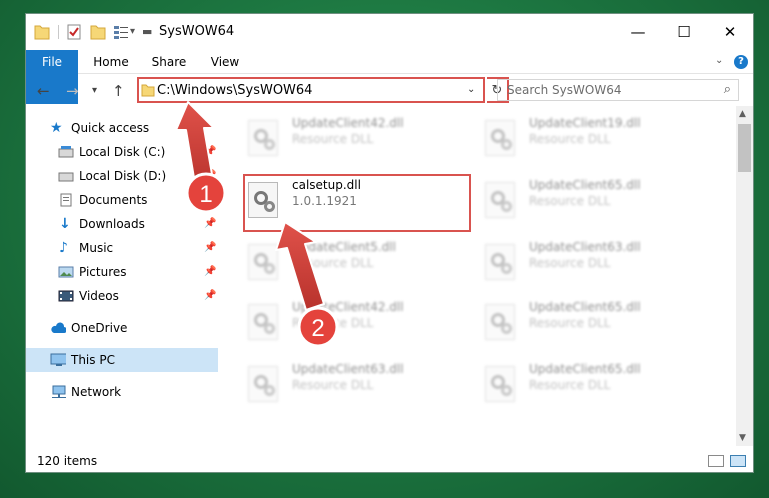 The image size is (769, 498). What do you see at coordinates (122, 360) in the screenshot?
I see `sidebar-item-this-pc: This PC` at bounding box center [122, 360].